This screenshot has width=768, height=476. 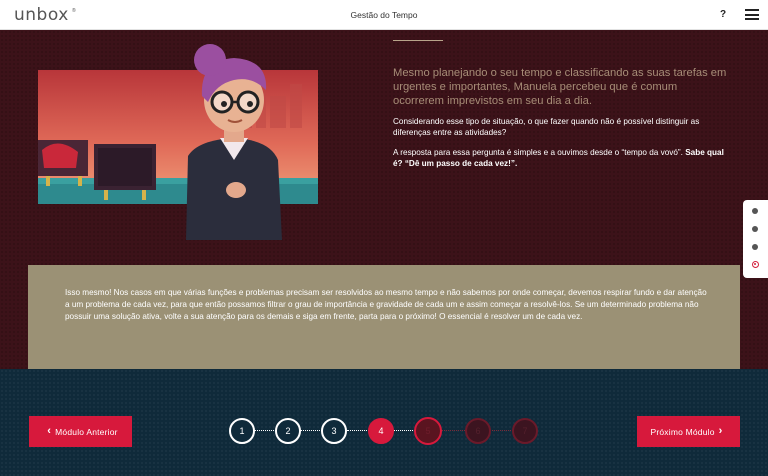 What do you see at coordinates (752, 15) in the screenshot?
I see `hamburger-menu-icon` at bounding box center [752, 15].